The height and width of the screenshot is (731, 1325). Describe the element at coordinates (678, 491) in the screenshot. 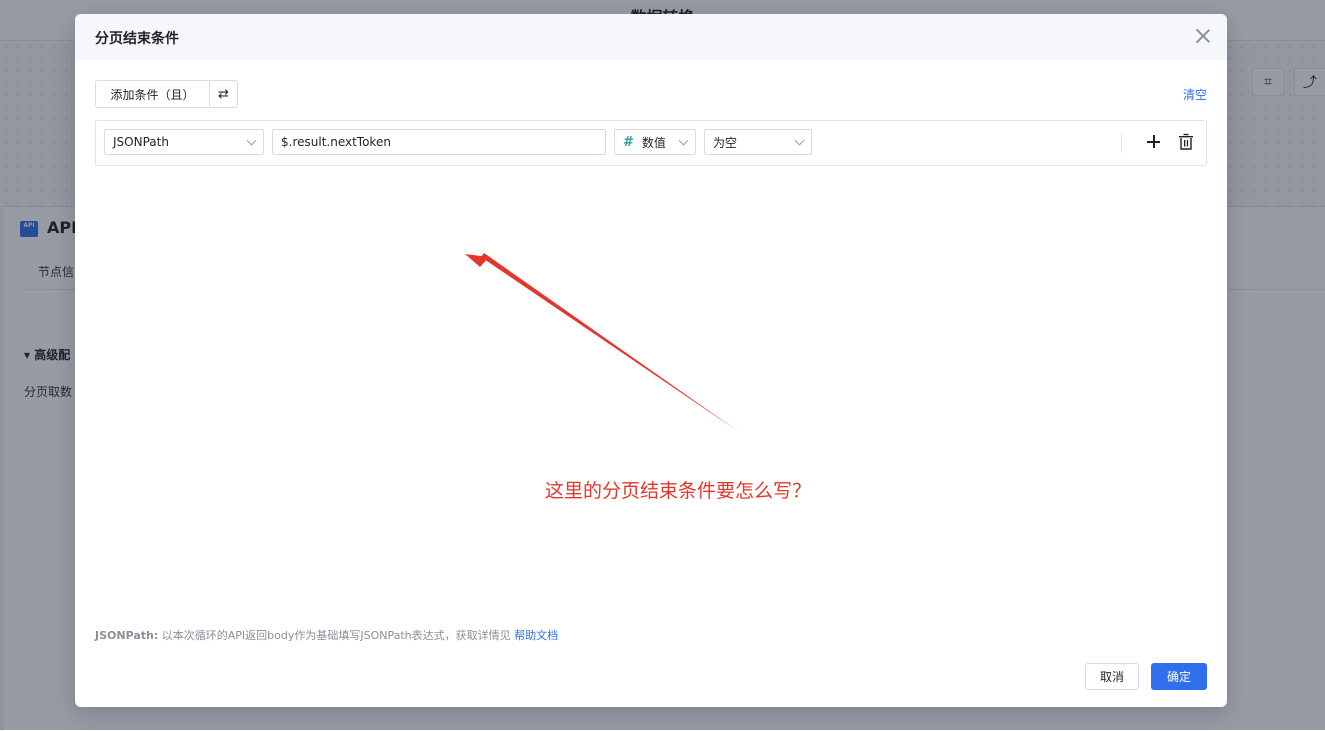

I see `annotation-text: 这里的分页结束条件要怎么写？` at that location.